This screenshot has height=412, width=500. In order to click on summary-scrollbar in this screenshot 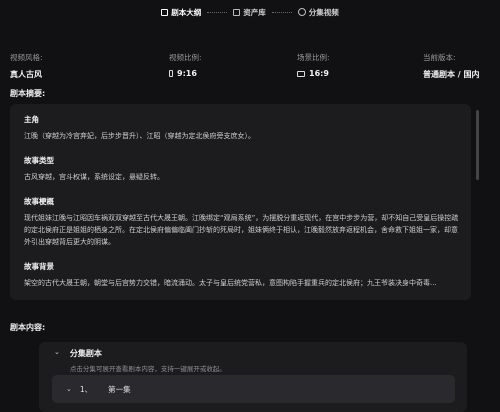, I will do `click(477, 145)`.